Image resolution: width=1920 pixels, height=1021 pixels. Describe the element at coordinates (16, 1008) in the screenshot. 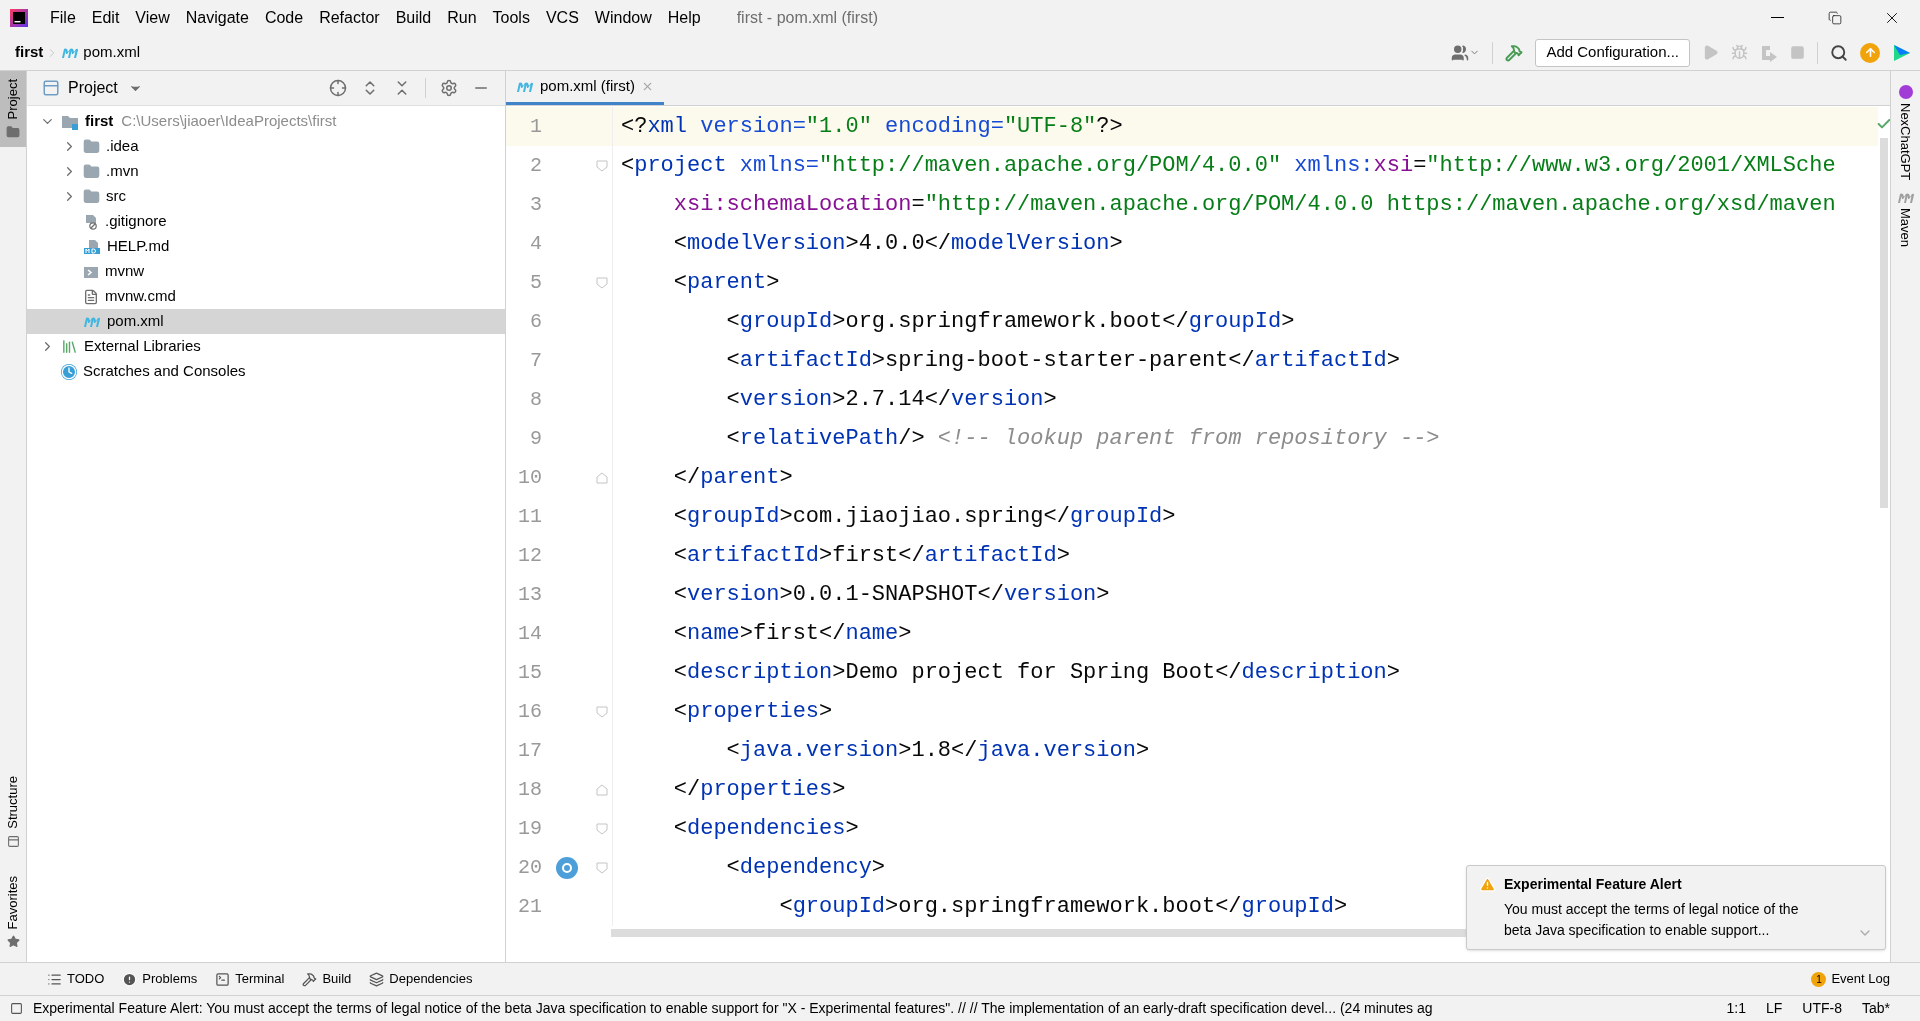

I see `status-toggle-icon` at that location.